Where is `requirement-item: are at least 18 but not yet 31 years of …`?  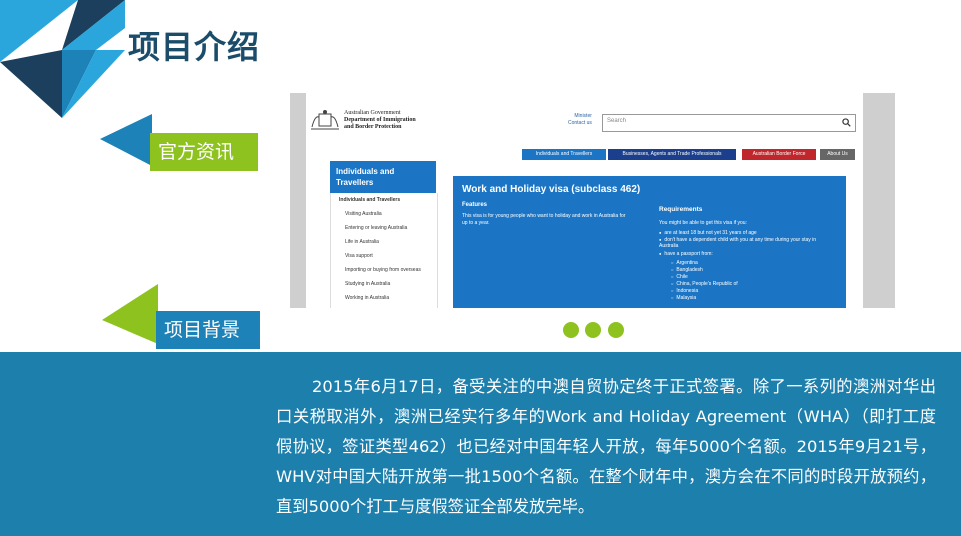 requirement-item: are at least 18 but not yet 31 years of … is located at coordinates (746, 233).